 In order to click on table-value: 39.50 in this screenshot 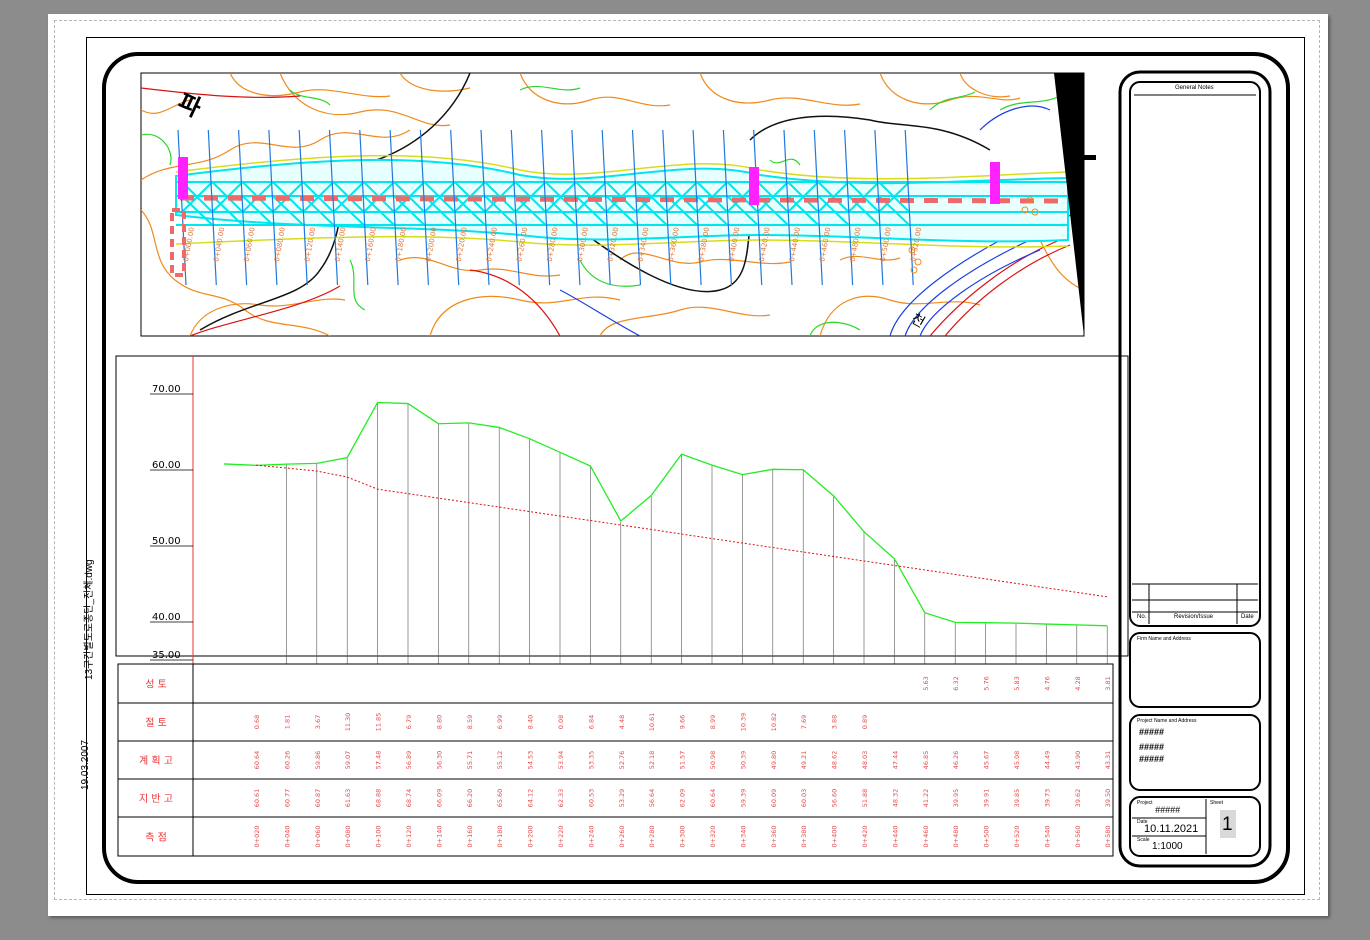, I will do `click(1108, 798)`.